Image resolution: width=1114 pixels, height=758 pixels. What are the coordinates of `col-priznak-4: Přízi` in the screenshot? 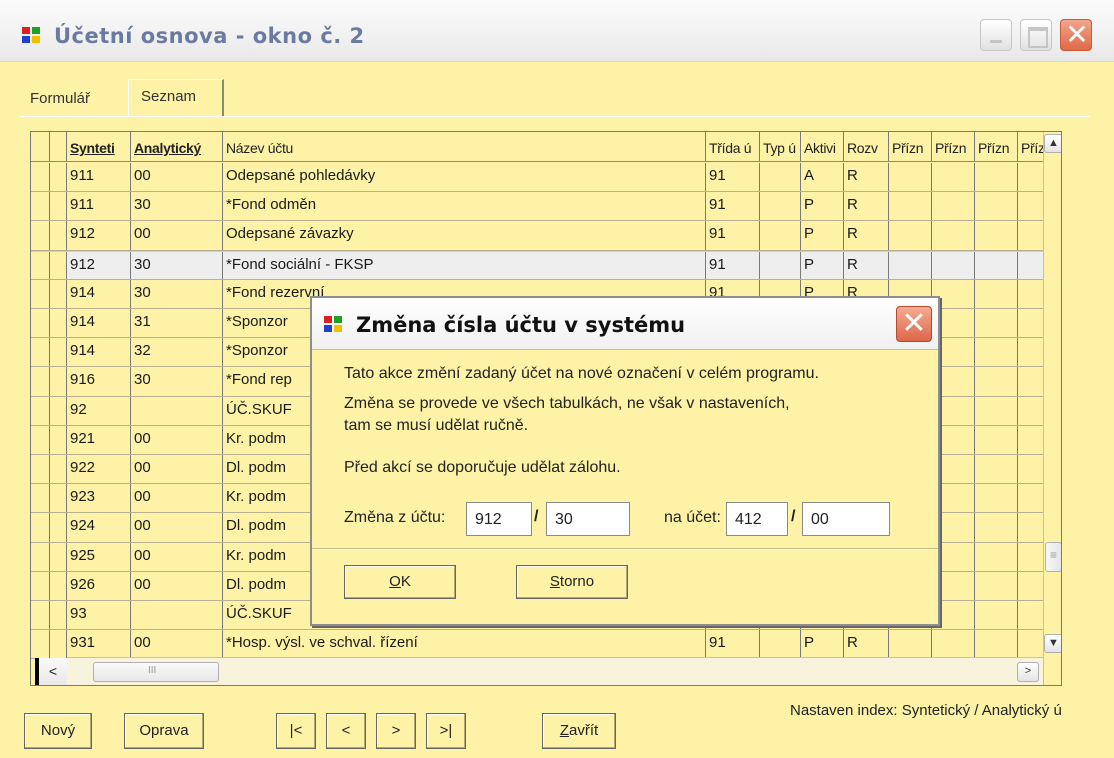 It's located at (1030, 146).